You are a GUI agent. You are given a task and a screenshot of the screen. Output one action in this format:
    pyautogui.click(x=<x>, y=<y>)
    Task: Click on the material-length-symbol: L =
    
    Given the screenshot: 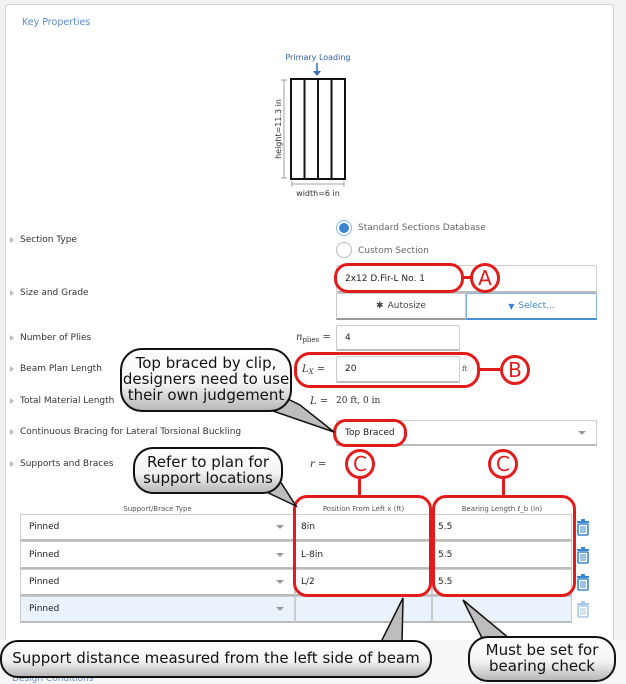 What is the action you would take?
    pyautogui.click(x=319, y=401)
    